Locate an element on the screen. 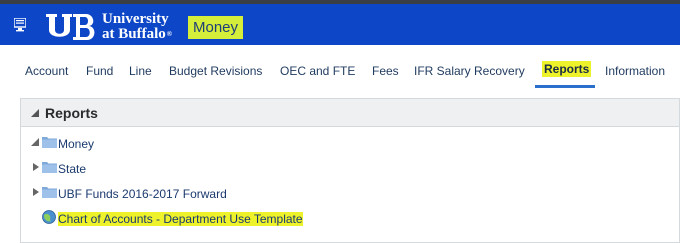 Image resolution: width=680 pixels, height=243 pixels. wordmark-line1: University is located at coordinates (135, 19).